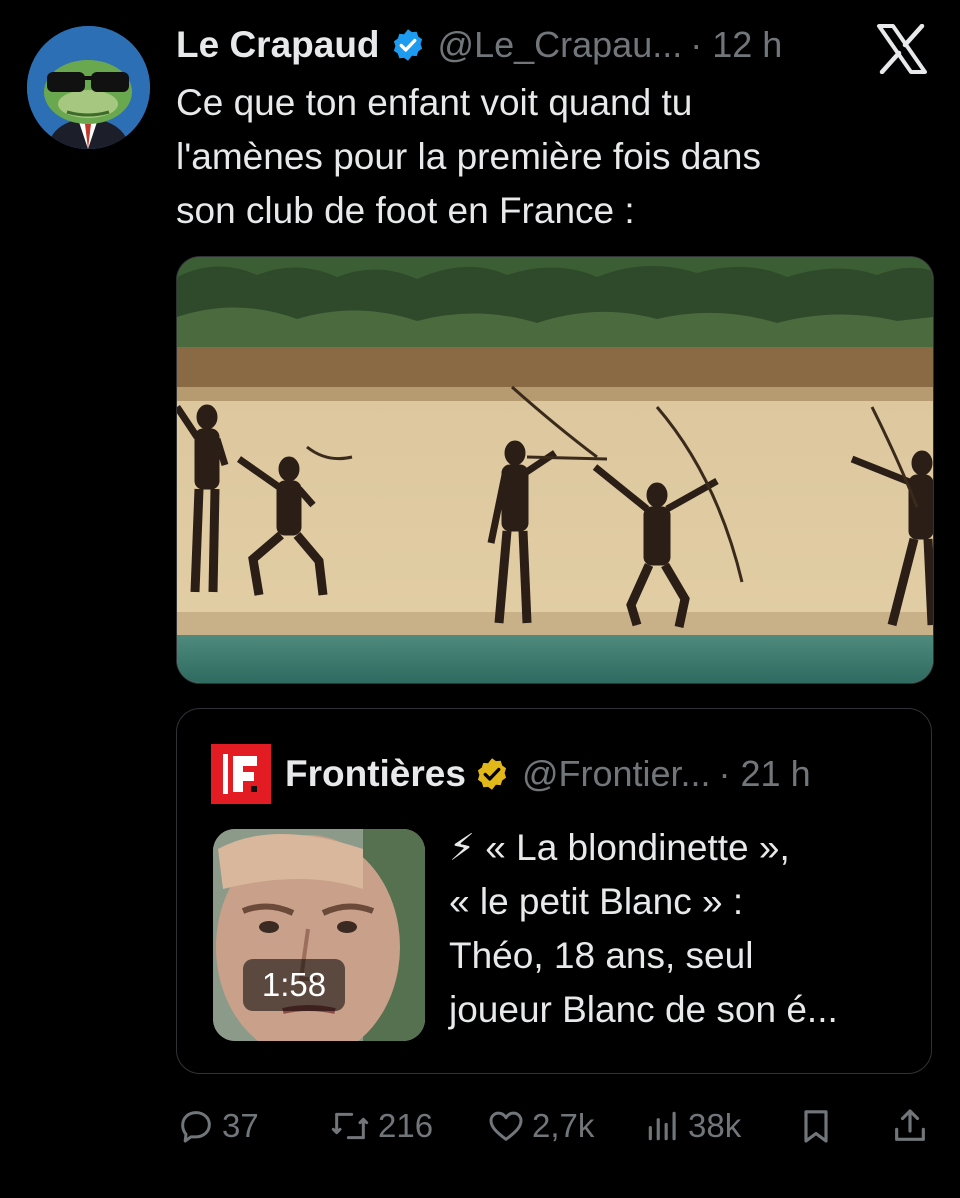  I want to click on video-duration: 1:58, so click(294, 985).